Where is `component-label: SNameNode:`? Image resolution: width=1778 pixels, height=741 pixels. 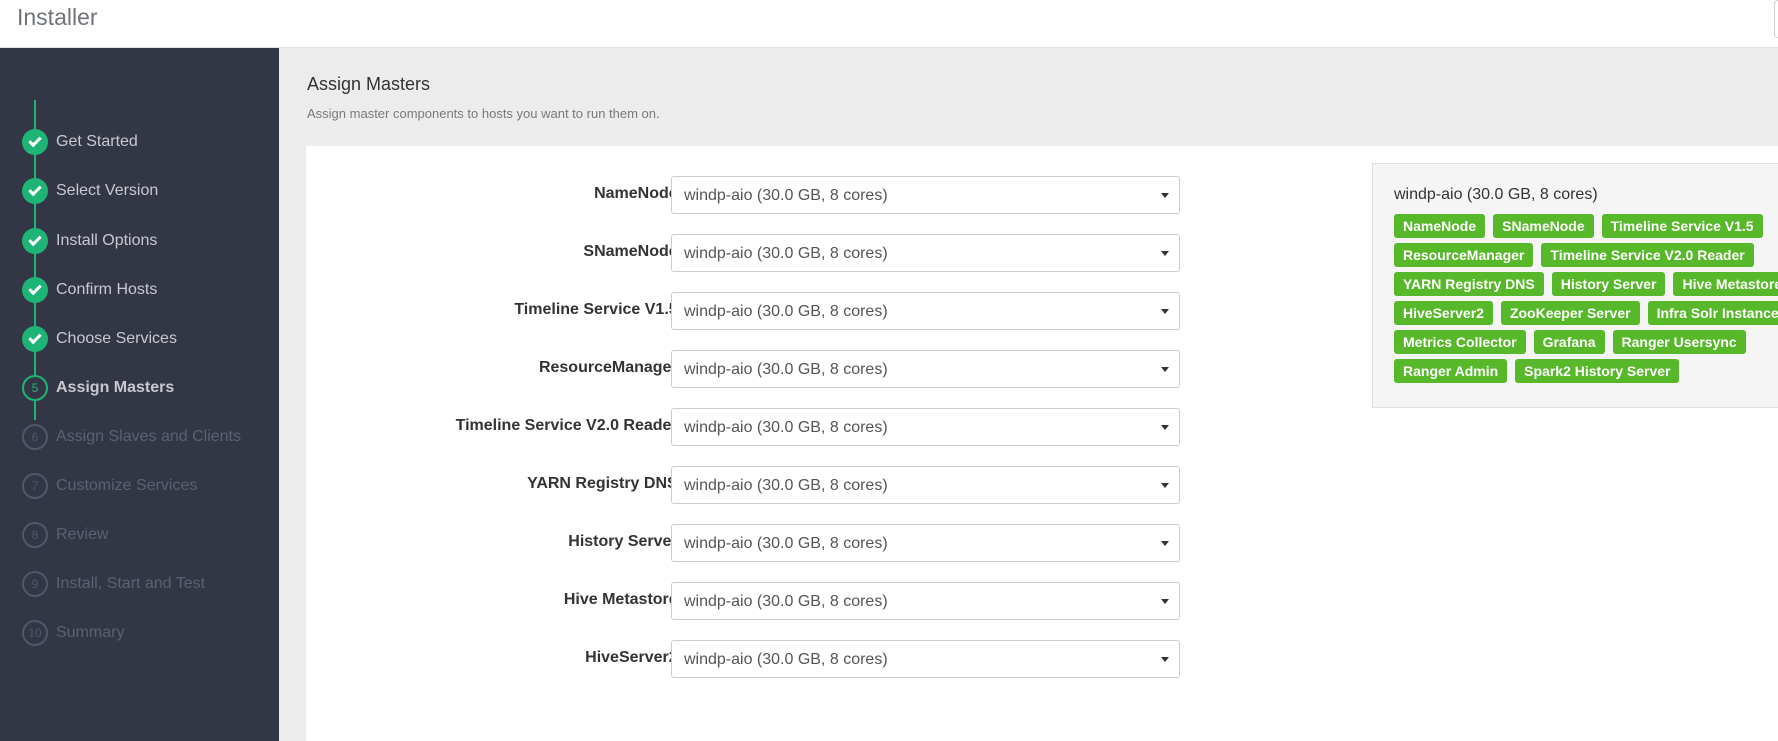
component-label: SNameNode: is located at coordinates (633, 251).